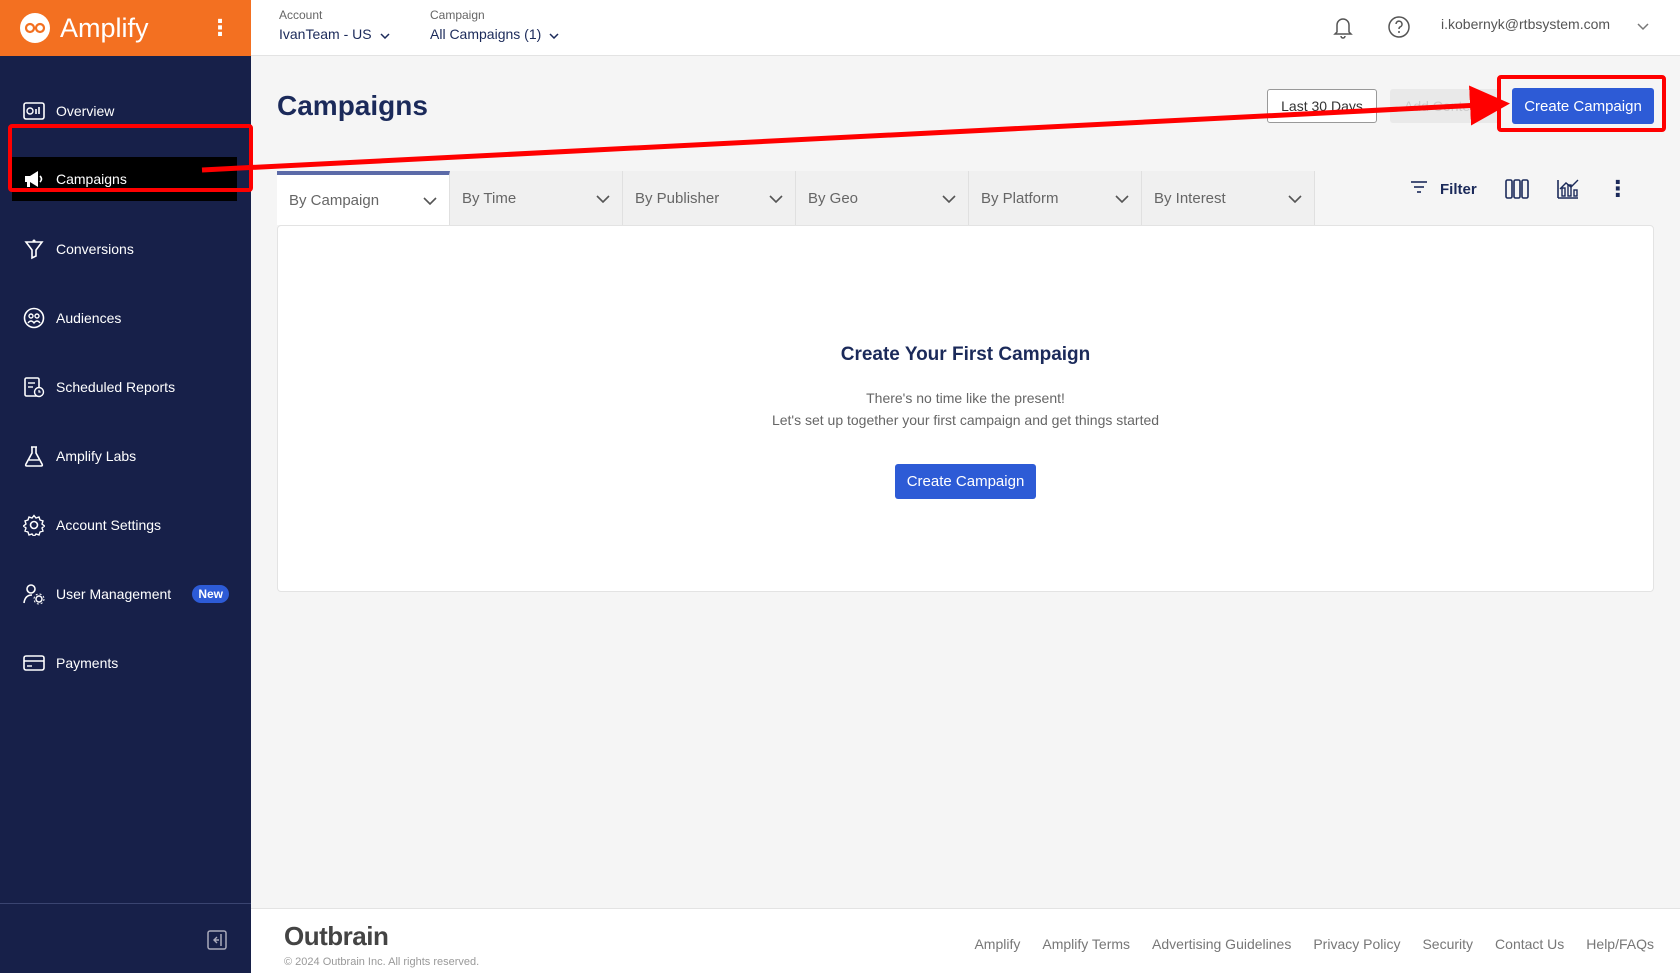 The width and height of the screenshot is (1680, 973). Describe the element at coordinates (536, 198) in the screenshot. I see `tab-by-time: By Time` at that location.